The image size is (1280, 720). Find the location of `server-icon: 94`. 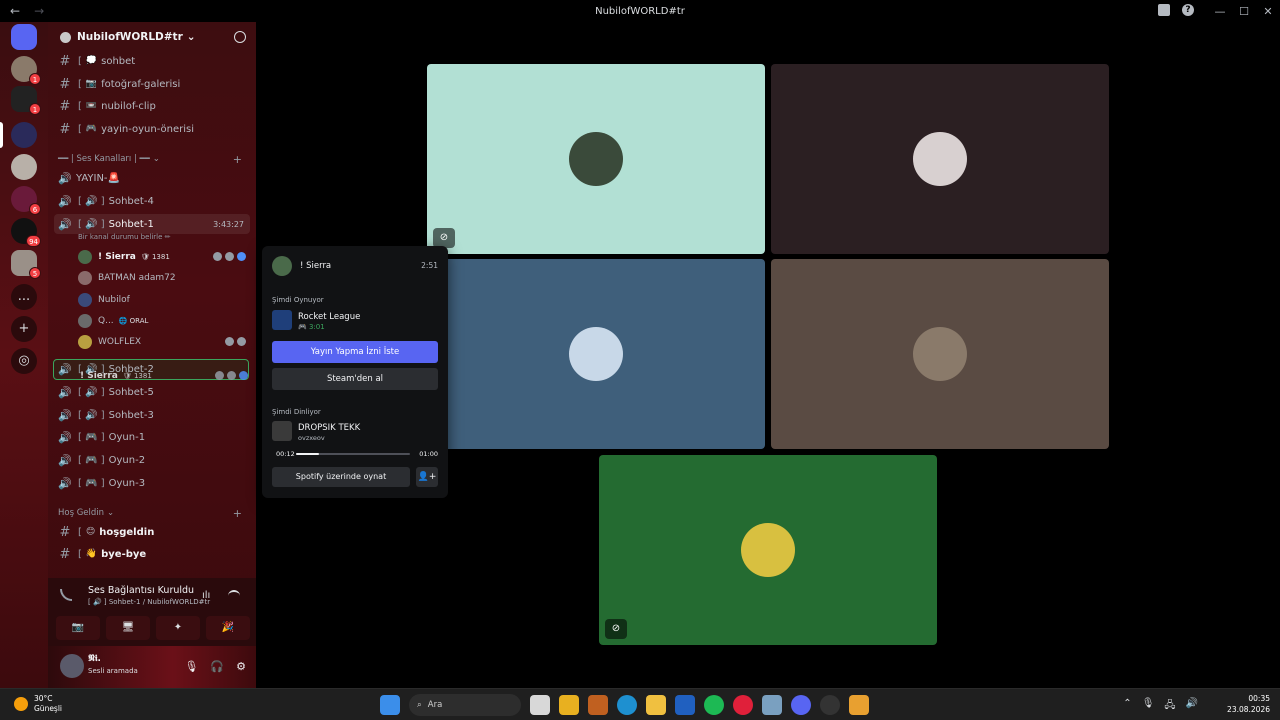

server-icon: 94 is located at coordinates (26, 232).